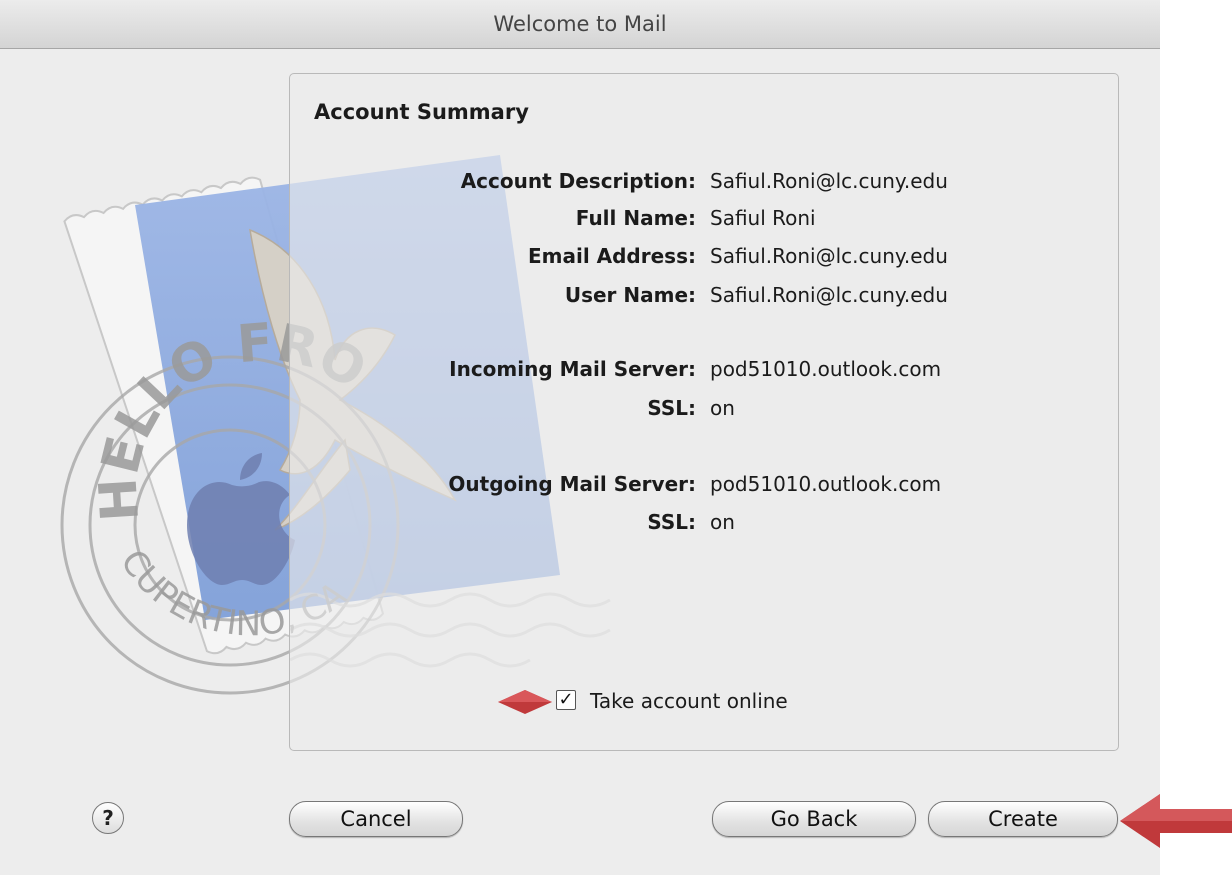  What do you see at coordinates (1023, 819) in the screenshot?
I see `create-button: Create` at bounding box center [1023, 819].